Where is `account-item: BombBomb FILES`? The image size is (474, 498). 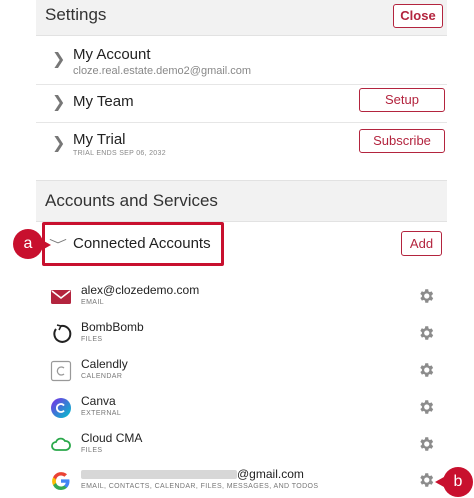 account-item: BombBomb FILES is located at coordinates (241, 337).